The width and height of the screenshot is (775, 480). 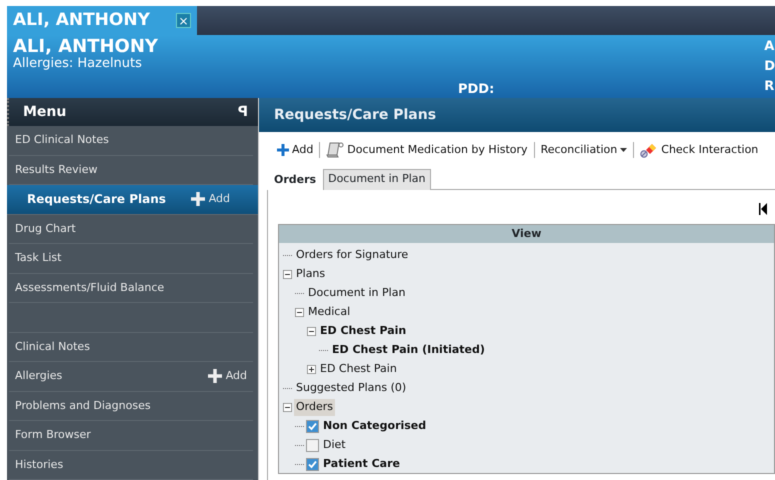 I want to click on menu-item: Assessments/Fluid Balance, so click(x=131, y=288).